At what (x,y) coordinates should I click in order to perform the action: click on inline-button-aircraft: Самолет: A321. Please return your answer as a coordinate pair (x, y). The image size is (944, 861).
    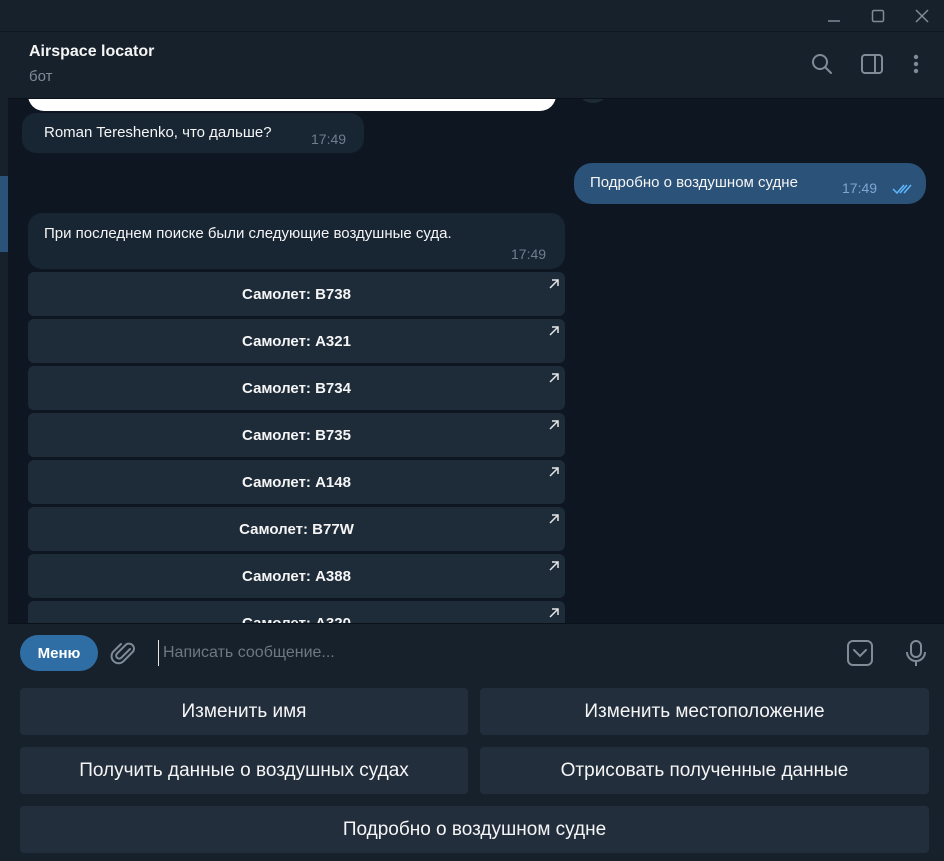
    Looking at the image, I should click on (296, 341).